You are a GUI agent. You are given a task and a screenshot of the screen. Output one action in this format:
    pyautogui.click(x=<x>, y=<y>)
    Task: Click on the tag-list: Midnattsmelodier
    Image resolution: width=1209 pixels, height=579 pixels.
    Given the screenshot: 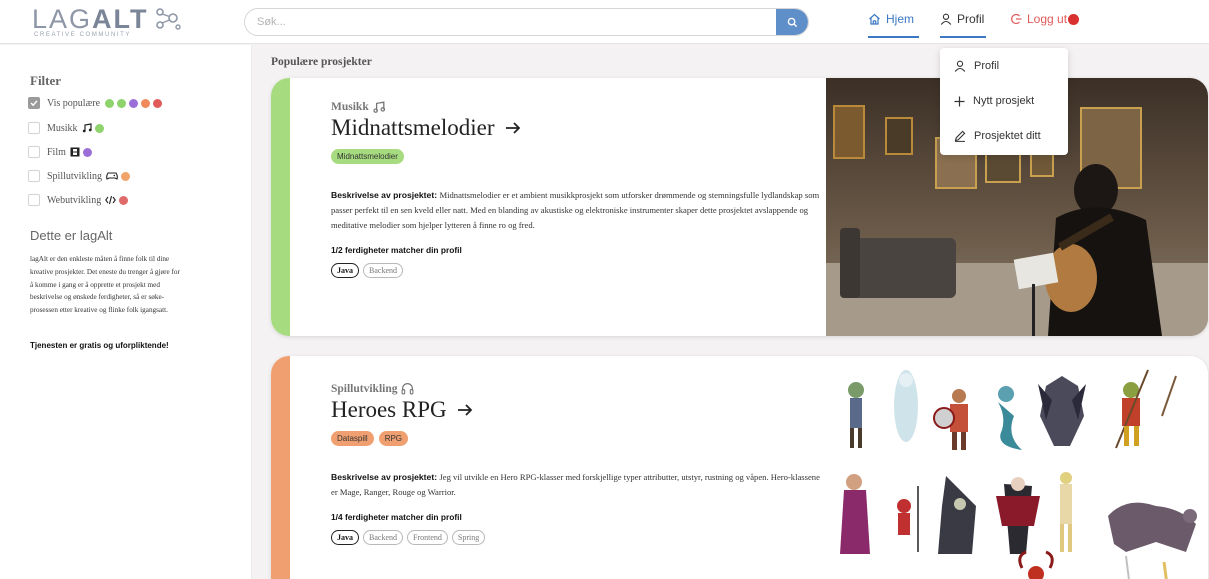 What is the action you would take?
    pyautogui.click(x=579, y=156)
    